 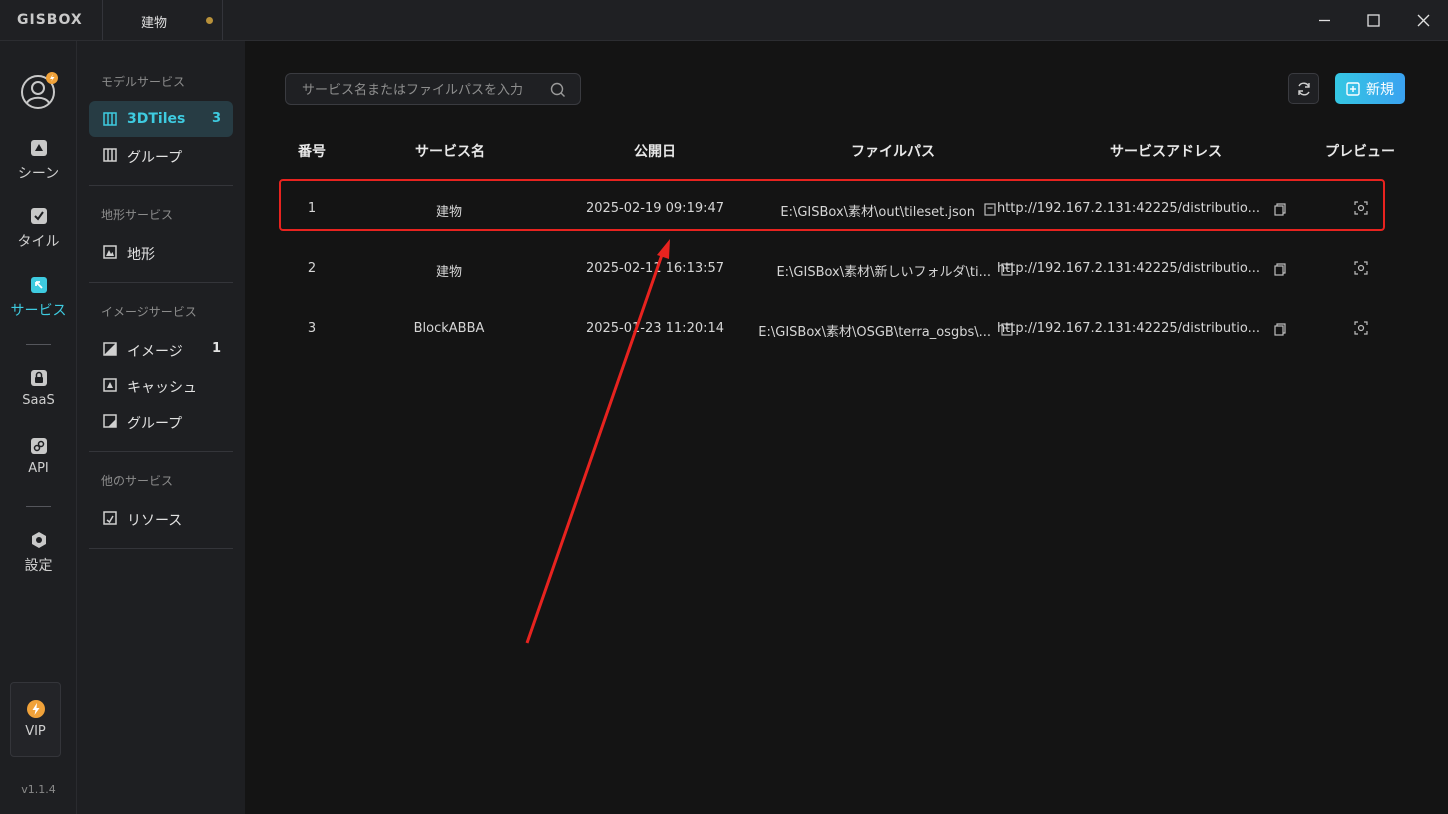 What do you see at coordinates (893, 152) in the screenshot?
I see `column-header-file-path: ファイルパス` at bounding box center [893, 152].